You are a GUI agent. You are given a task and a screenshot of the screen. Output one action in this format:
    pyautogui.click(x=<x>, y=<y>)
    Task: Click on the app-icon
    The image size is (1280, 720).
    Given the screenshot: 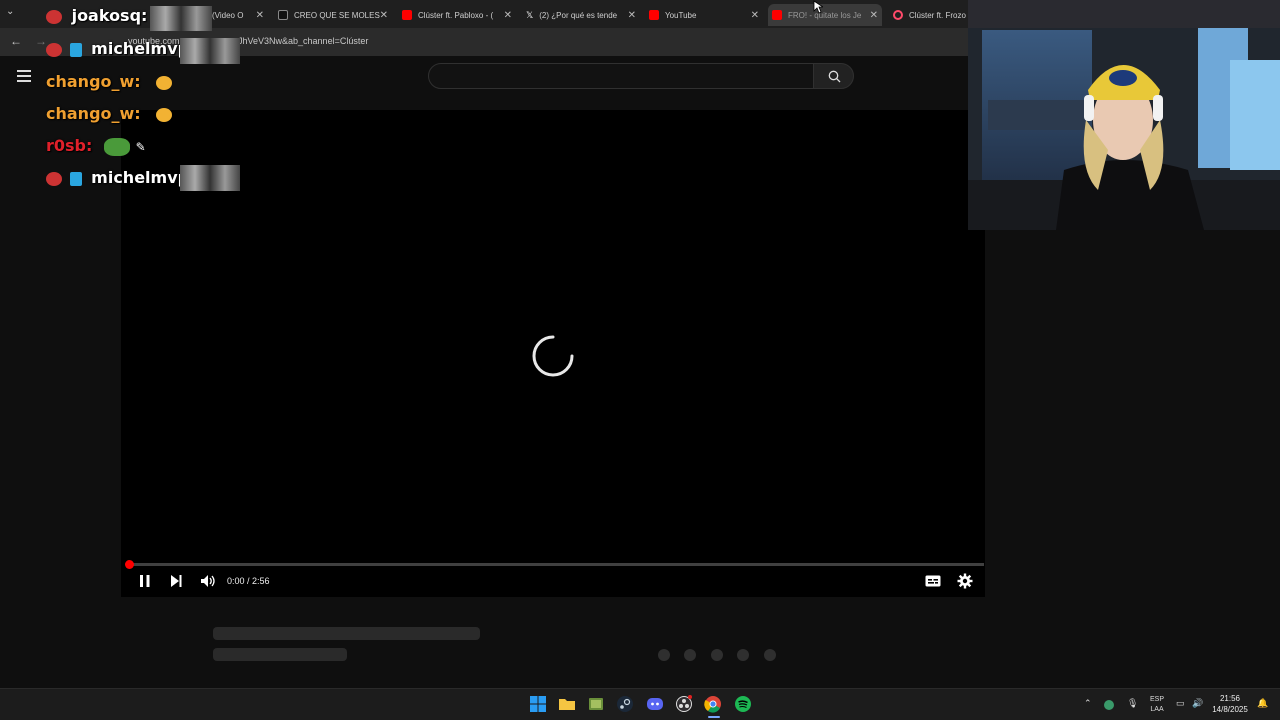 What is the action you would take?
    pyautogui.click(x=898, y=15)
    